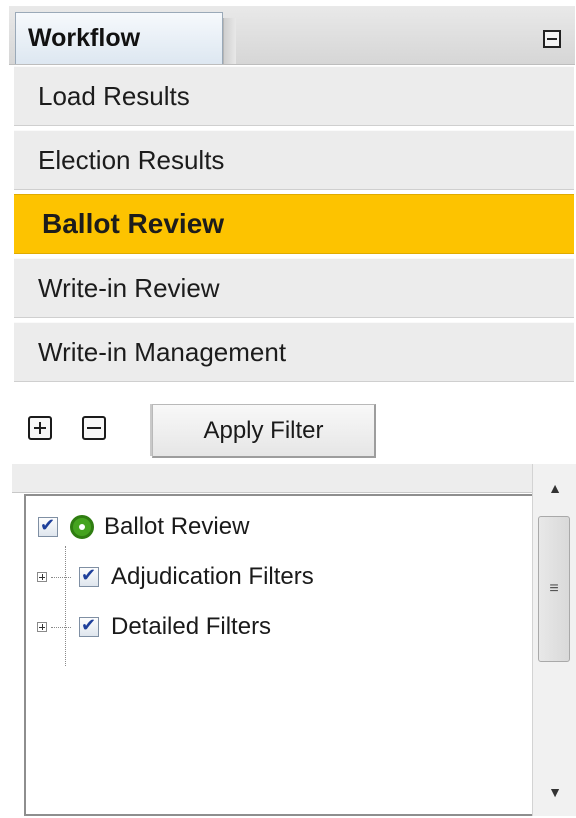  I want to click on workflow-item-ballot-review: Ballot Review, so click(294, 224).